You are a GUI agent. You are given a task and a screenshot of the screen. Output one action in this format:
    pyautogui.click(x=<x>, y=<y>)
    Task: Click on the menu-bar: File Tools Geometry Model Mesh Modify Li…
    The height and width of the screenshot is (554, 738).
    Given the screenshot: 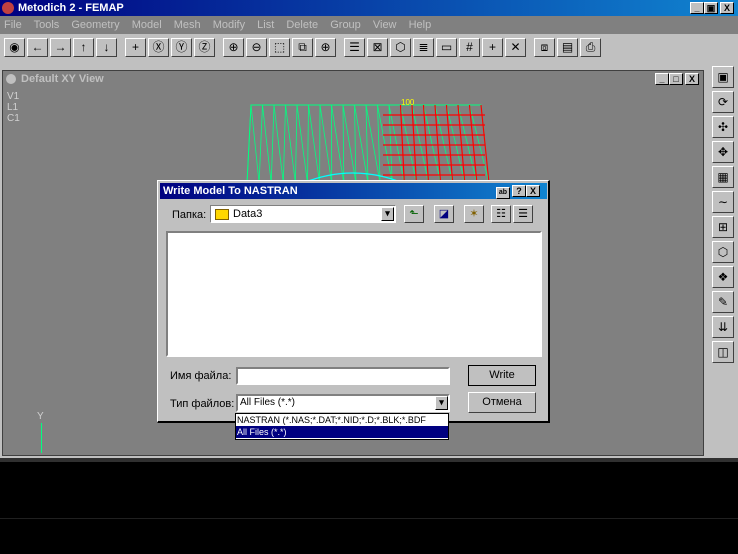 What is the action you would take?
    pyautogui.click(x=369, y=25)
    